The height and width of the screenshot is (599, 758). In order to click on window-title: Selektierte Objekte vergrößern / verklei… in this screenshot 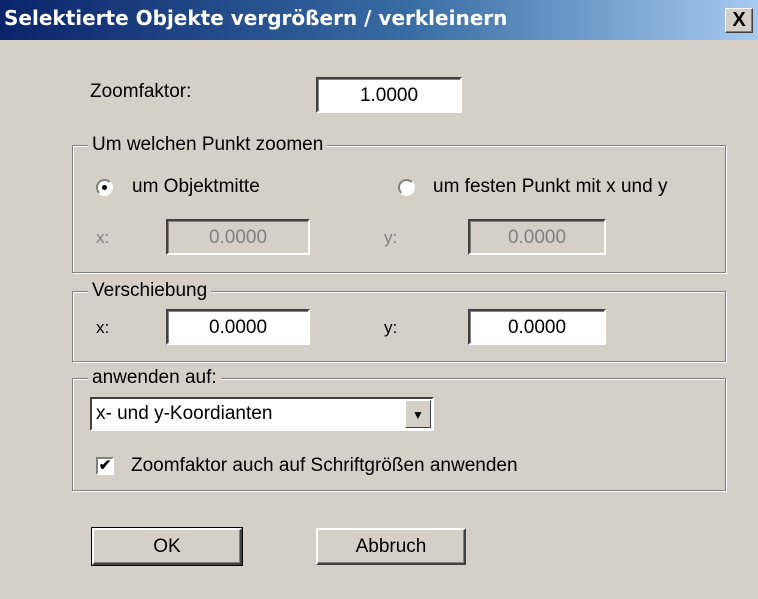, I will do `click(256, 18)`.